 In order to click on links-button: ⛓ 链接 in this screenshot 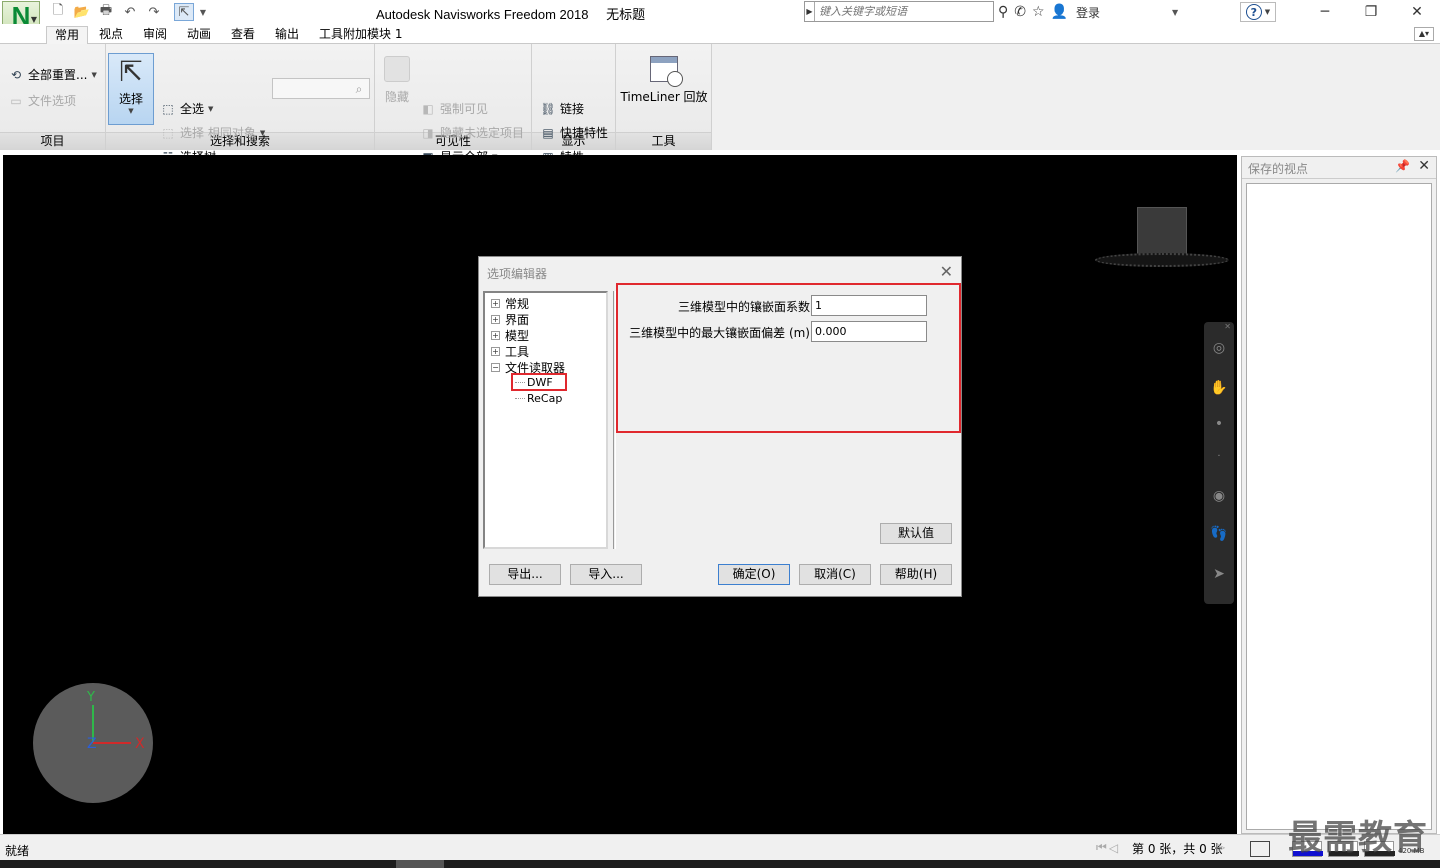, I will do `click(562, 108)`.